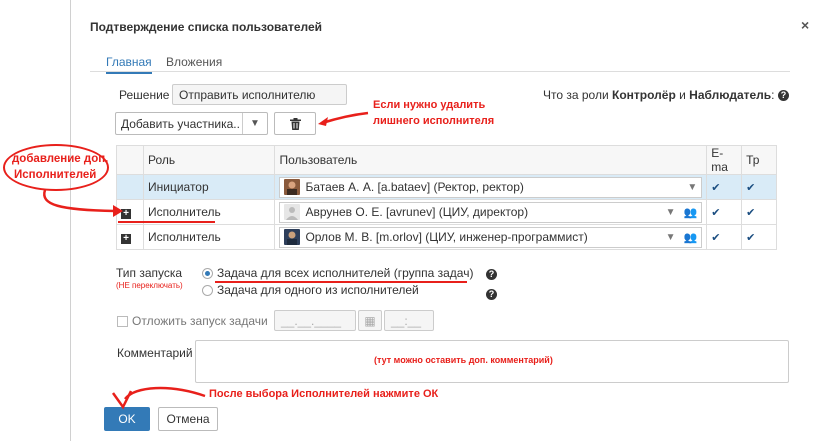 The width and height of the screenshot is (814, 441). I want to click on annotation-delete-line2: лишнего исполнителя, so click(434, 121).